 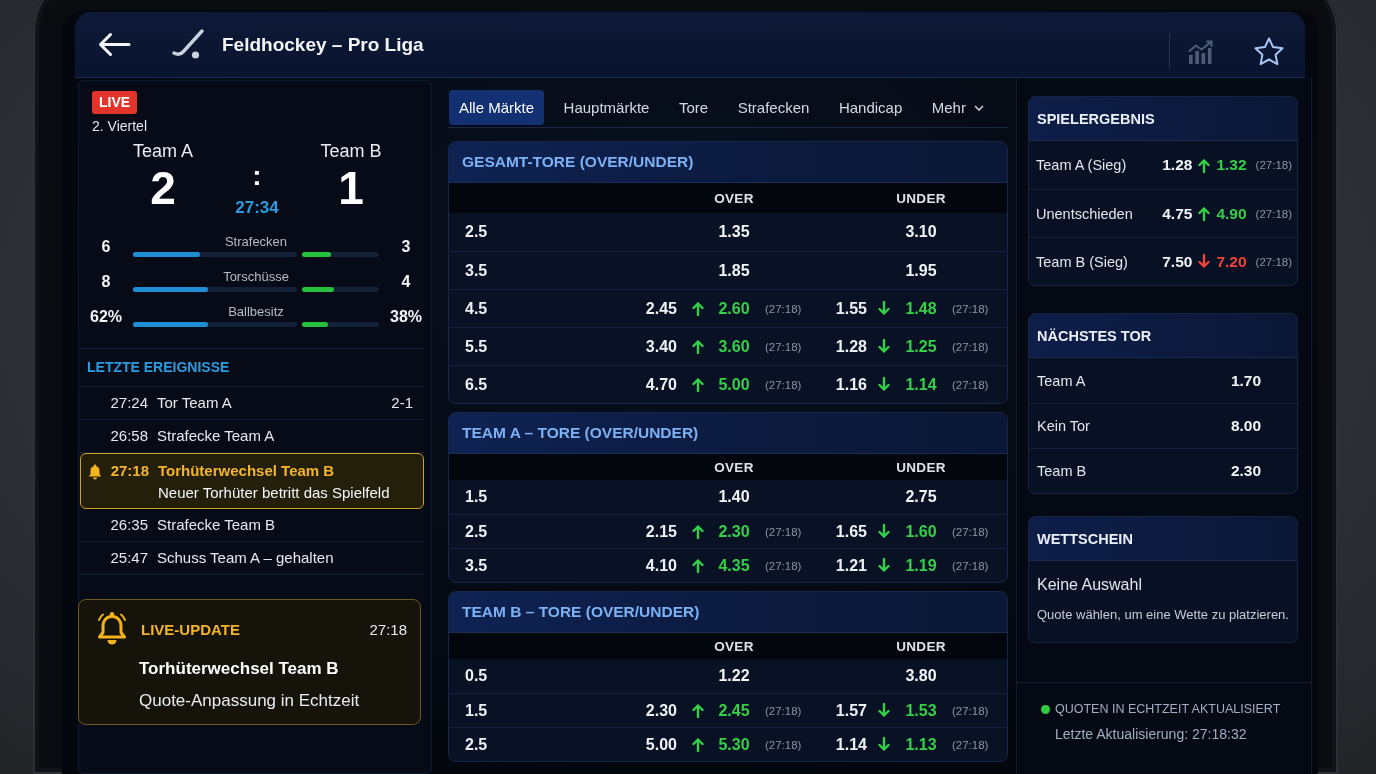 What do you see at coordinates (406, 247) in the screenshot?
I see `stat-value: 3` at bounding box center [406, 247].